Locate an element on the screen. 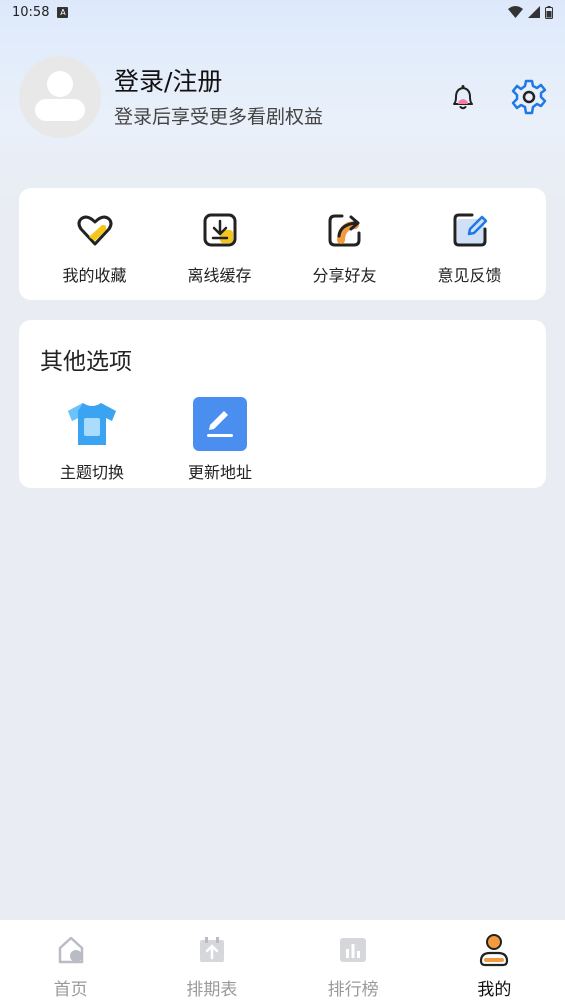  heart-icon is located at coordinates (95, 230).